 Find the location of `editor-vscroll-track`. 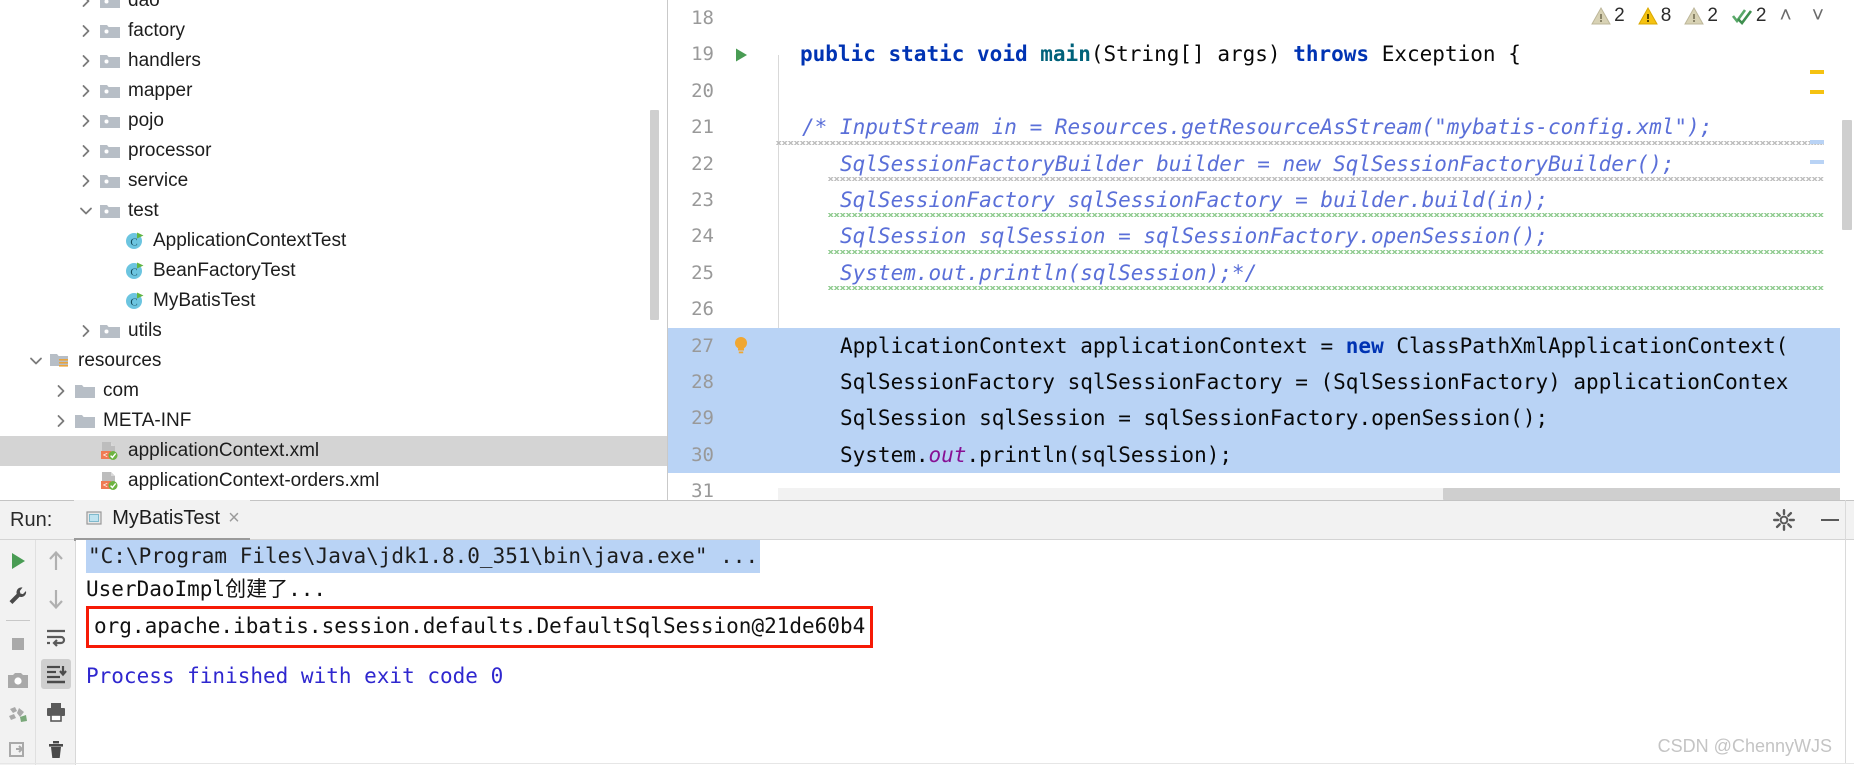

editor-vscroll-track is located at coordinates (1847, 250).